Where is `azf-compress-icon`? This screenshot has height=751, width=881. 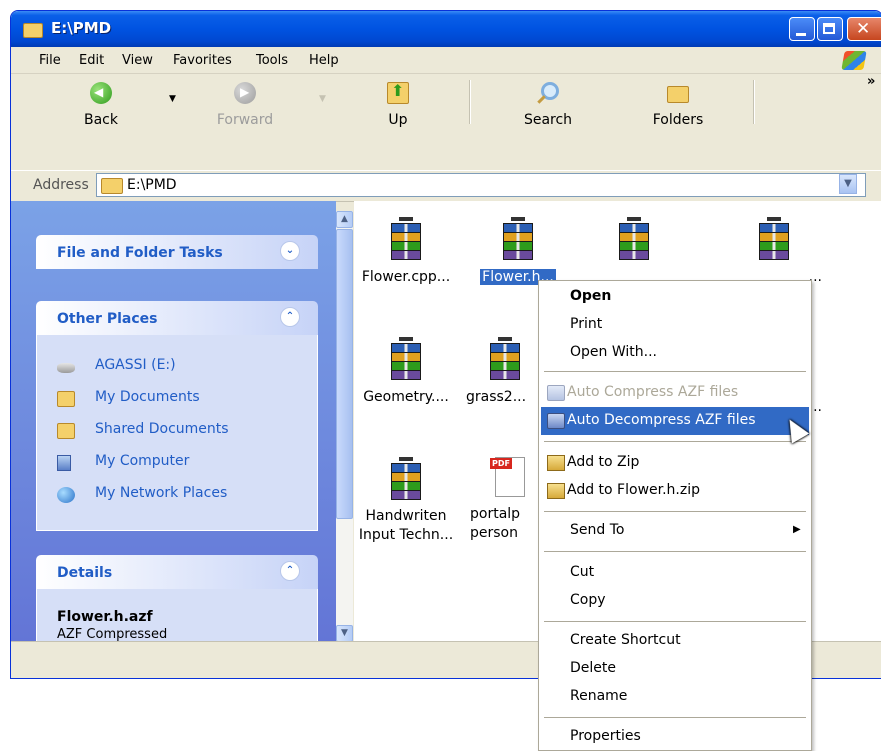
azf-compress-icon is located at coordinates (556, 393).